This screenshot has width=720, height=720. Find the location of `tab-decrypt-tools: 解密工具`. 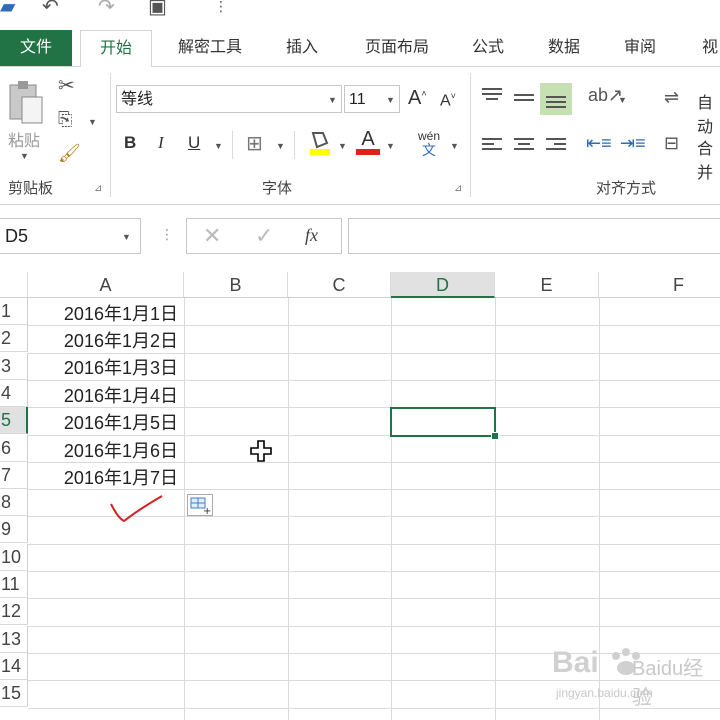

tab-decrypt-tools: 解密工具 is located at coordinates (210, 48).